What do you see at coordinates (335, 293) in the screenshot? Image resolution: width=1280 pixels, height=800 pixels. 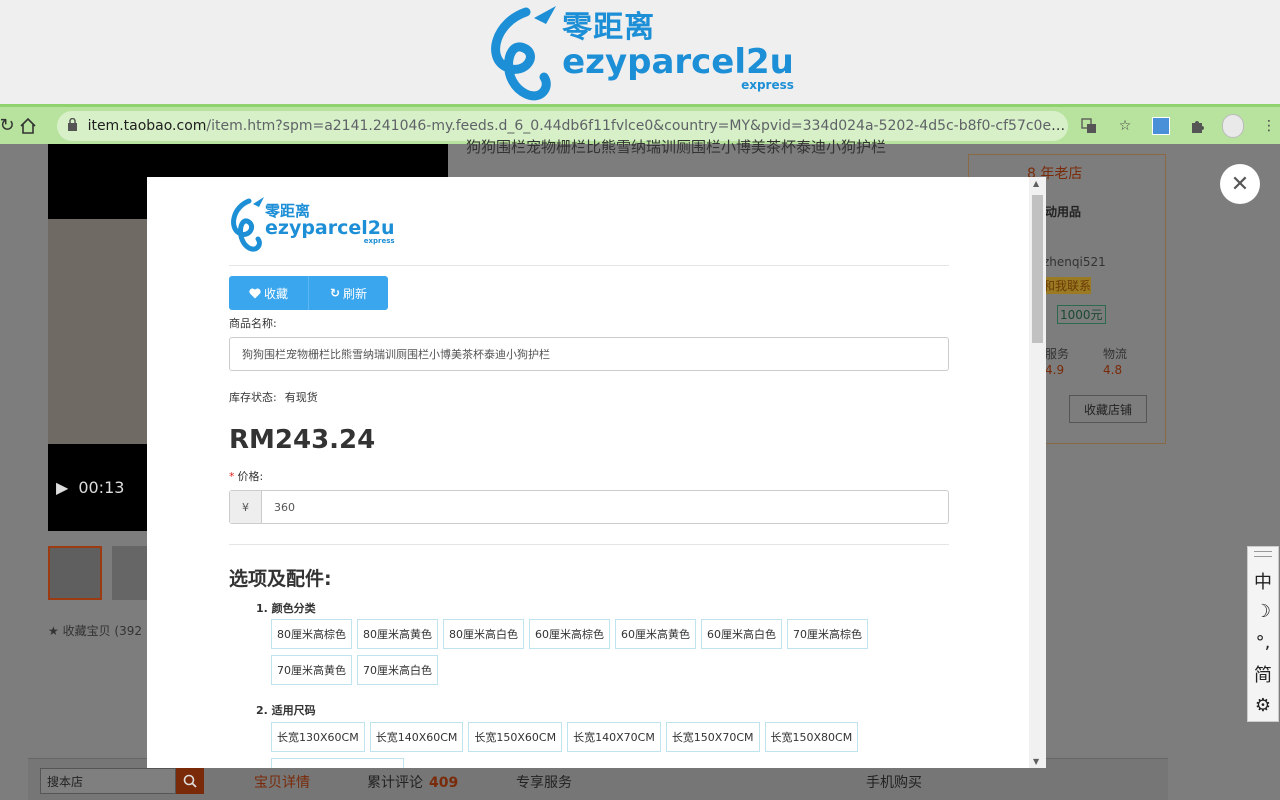 I see `refresh-icon: ↻` at bounding box center [335, 293].